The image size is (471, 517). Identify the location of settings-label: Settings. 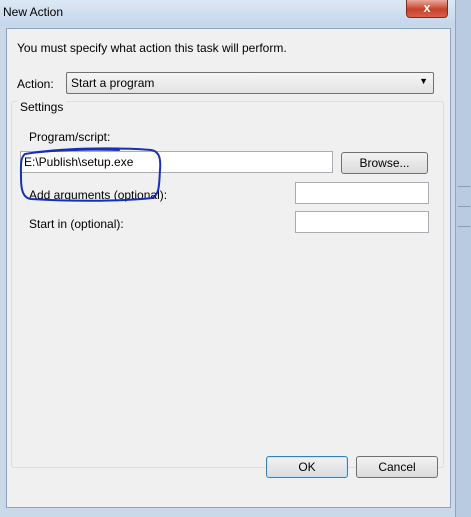
(42, 107).